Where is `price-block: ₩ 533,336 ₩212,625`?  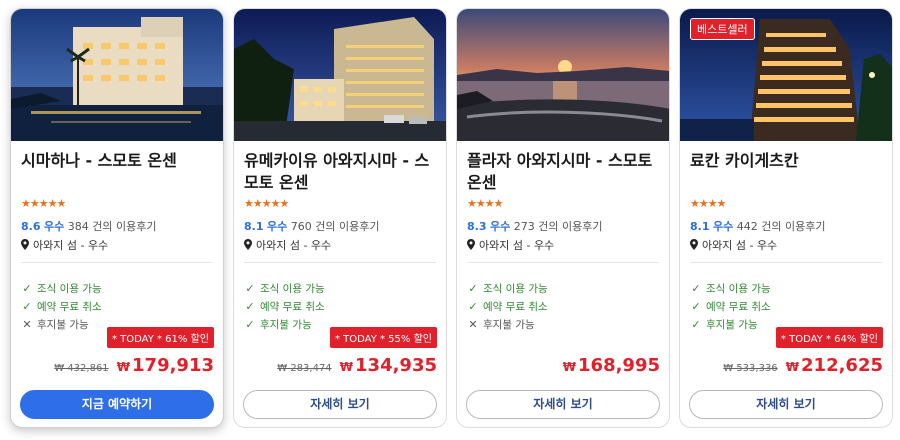
price-block: ₩ 533,336 ₩212,625 is located at coordinates (803, 365).